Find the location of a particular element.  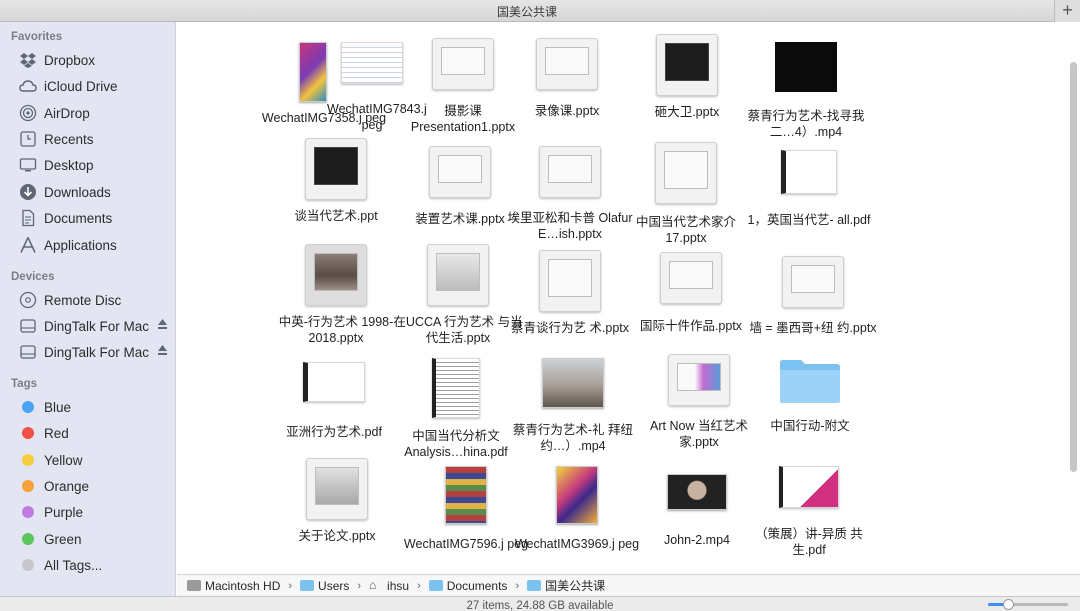

sidebar-item-downloads: Downloads is located at coordinates (88, 192).